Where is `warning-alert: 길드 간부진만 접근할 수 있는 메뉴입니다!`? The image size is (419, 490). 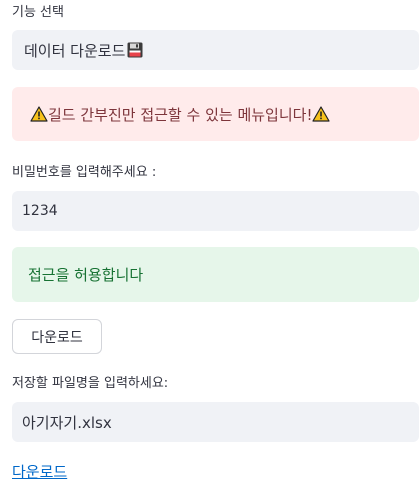
warning-alert: 길드 간부진만 접근할 수 있는 메뉴입니다! is located at coordinates (215, 114).